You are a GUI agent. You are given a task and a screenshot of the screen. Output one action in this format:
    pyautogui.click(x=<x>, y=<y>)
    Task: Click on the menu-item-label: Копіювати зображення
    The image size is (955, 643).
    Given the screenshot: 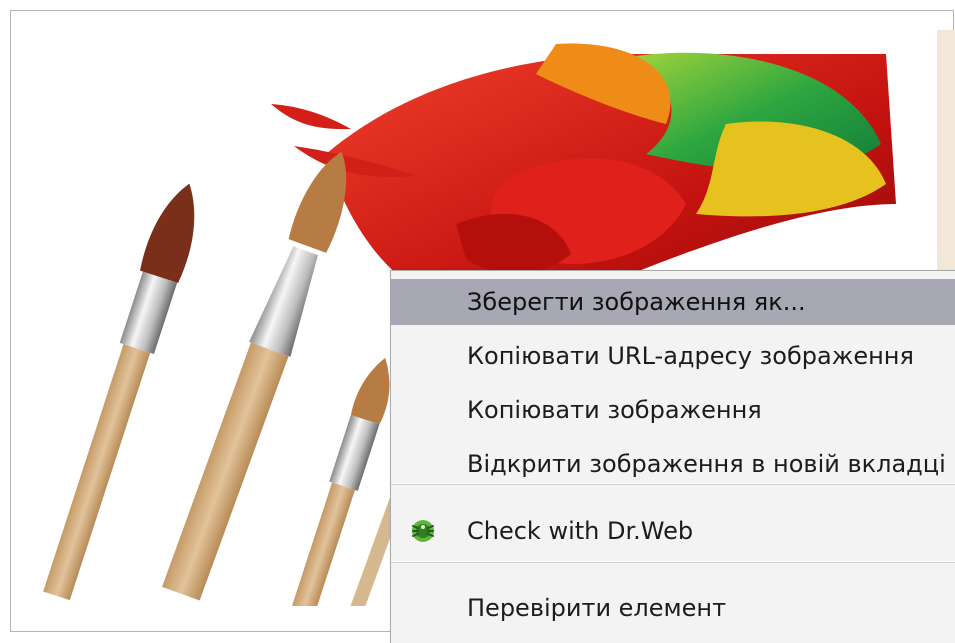 What is the action you would take?
    pyautogui.click(x=614, y=410)
    